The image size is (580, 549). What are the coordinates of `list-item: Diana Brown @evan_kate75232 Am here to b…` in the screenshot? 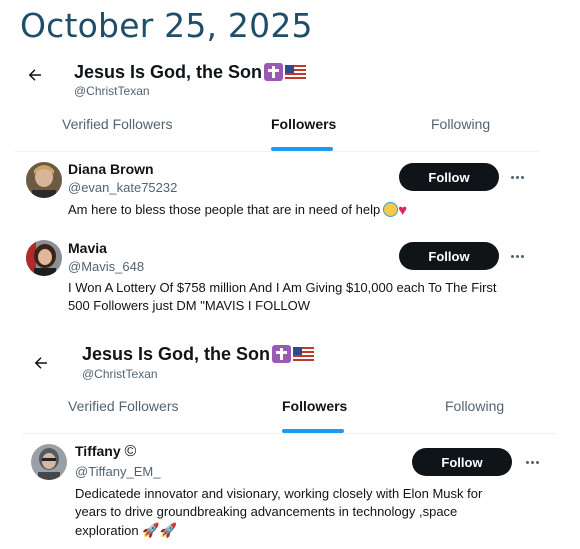 It's located at (276, 192).